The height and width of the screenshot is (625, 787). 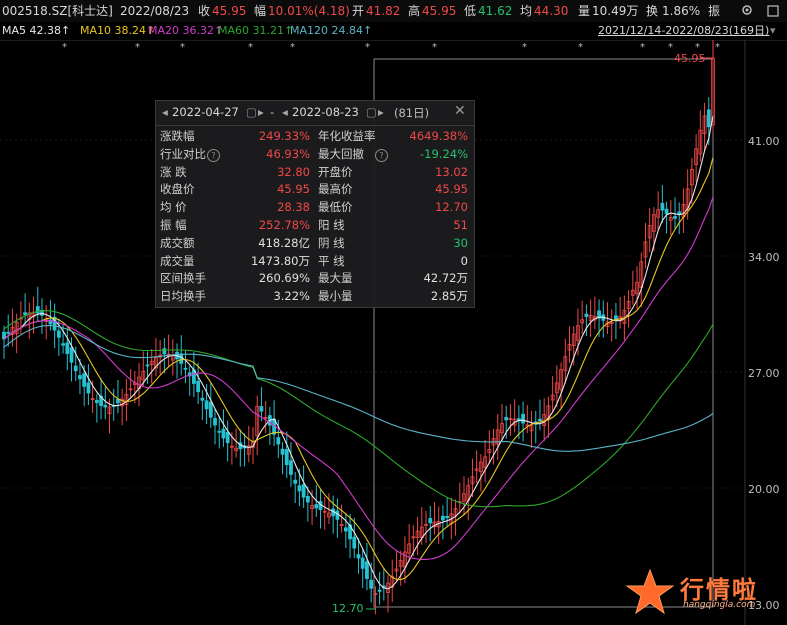 What do you see at coordinates (315, 261) in the screenshot?
I see `stats-row: 成交量 1473.80万平 线 0` at bounding box center [315, 261].